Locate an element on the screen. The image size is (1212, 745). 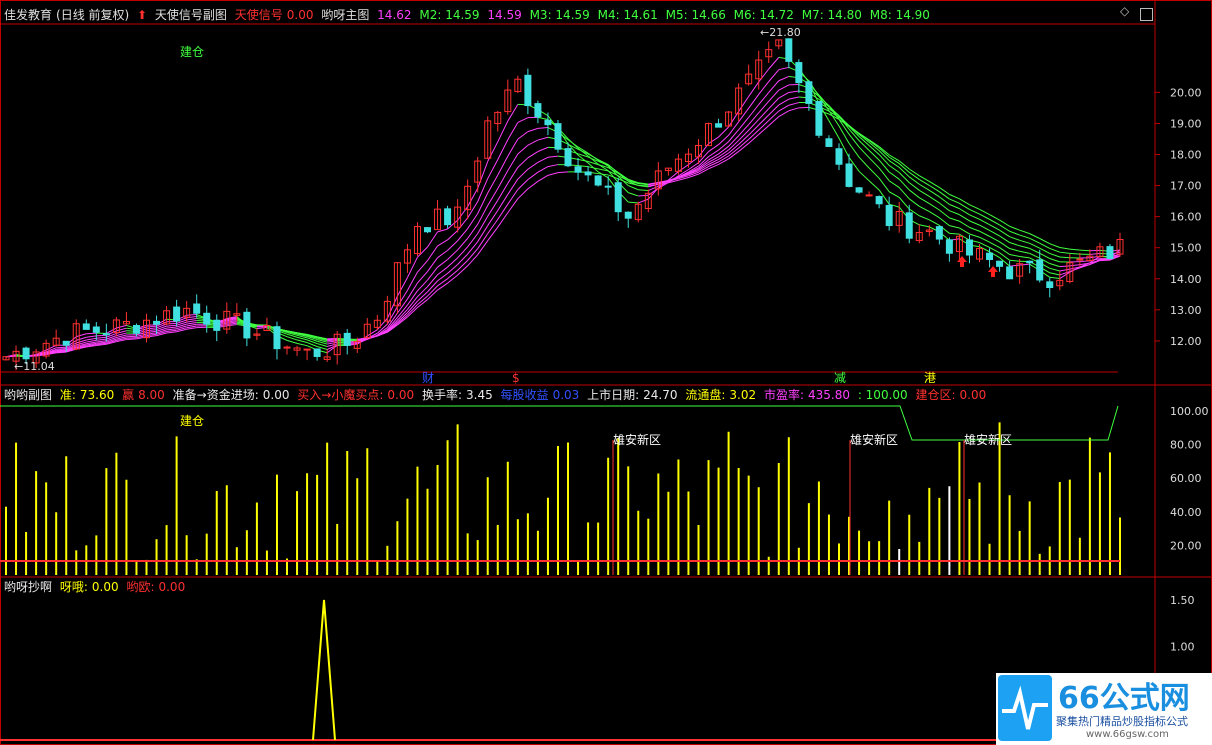
build-zone-label: 建仓区: is located at coordinates (935, 395).